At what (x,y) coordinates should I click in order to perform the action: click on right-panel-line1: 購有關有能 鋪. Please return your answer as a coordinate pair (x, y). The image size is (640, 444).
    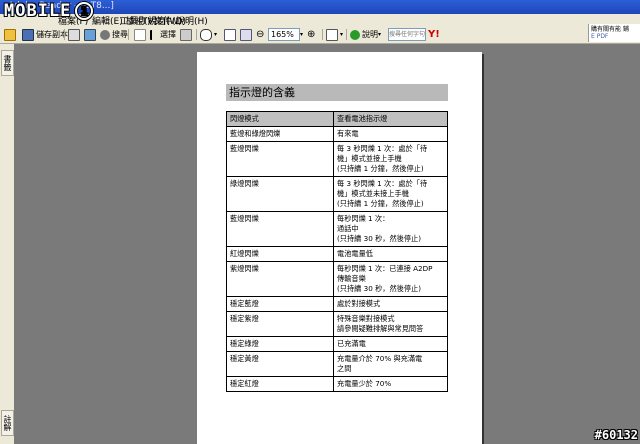
    Looking at the image, I should click on (610, 29).